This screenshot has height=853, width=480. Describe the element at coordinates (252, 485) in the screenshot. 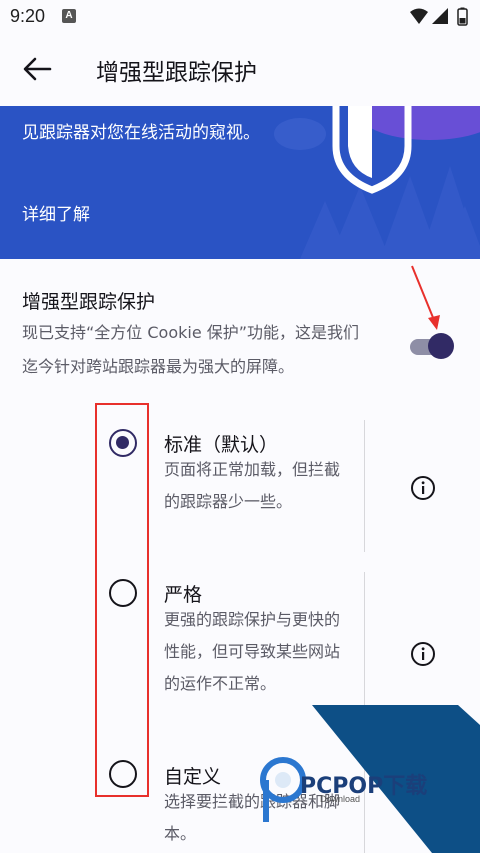

I see `option-standard-description: 页面将正常加载，但拦截的跟踪器少一些。` at that location.